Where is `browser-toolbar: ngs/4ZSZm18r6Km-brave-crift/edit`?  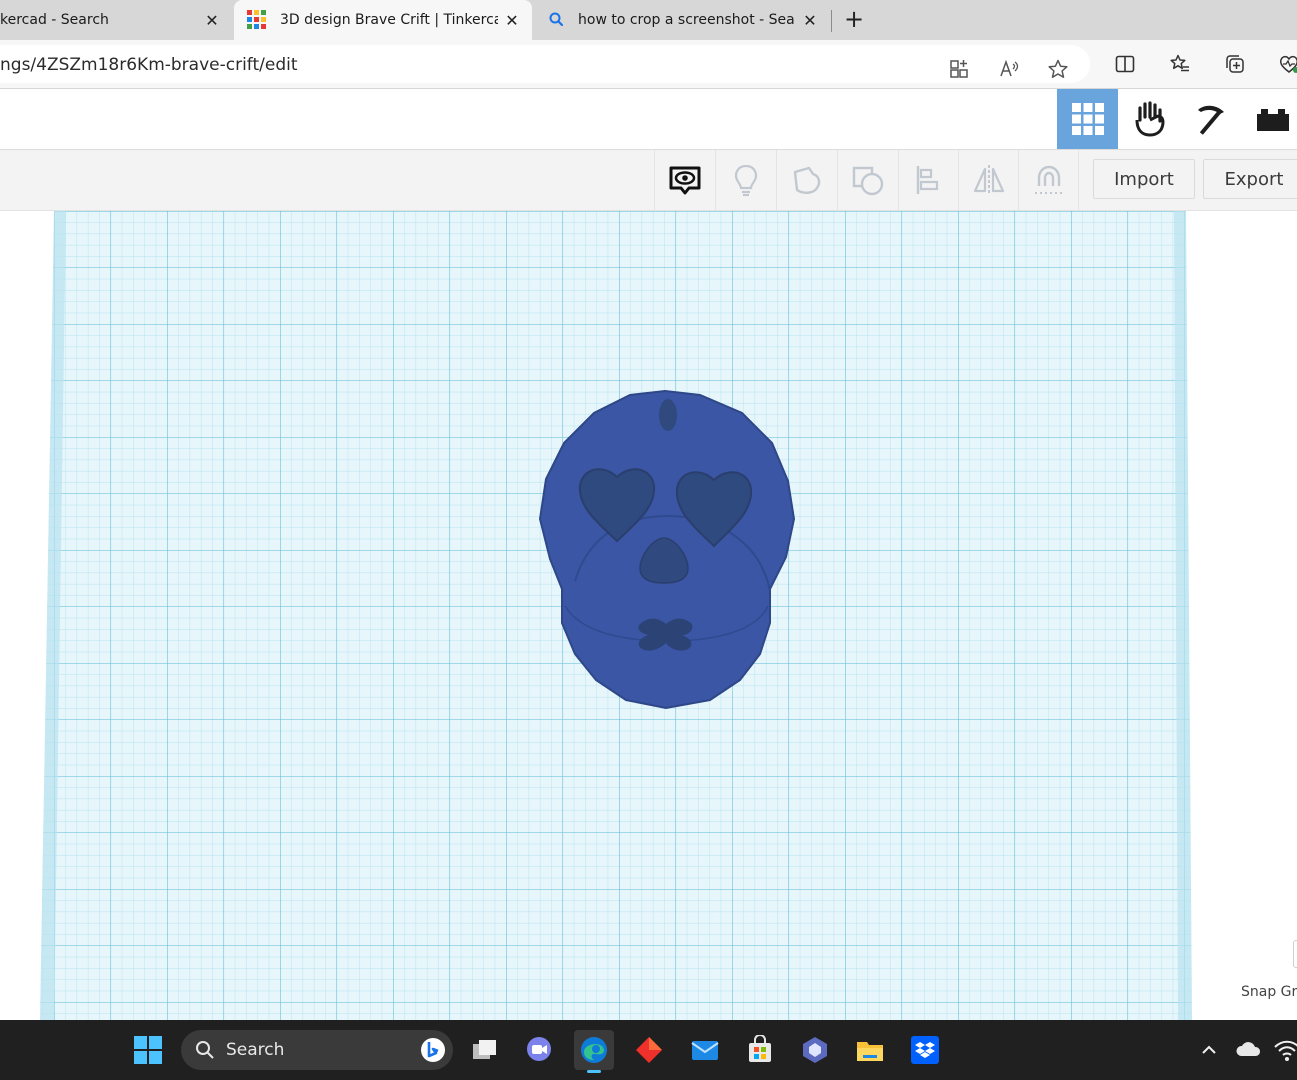
browser-toolbar: ngs/4ZSZm18r6Km-brave-crift/edit is located at coordinates (648, 64).